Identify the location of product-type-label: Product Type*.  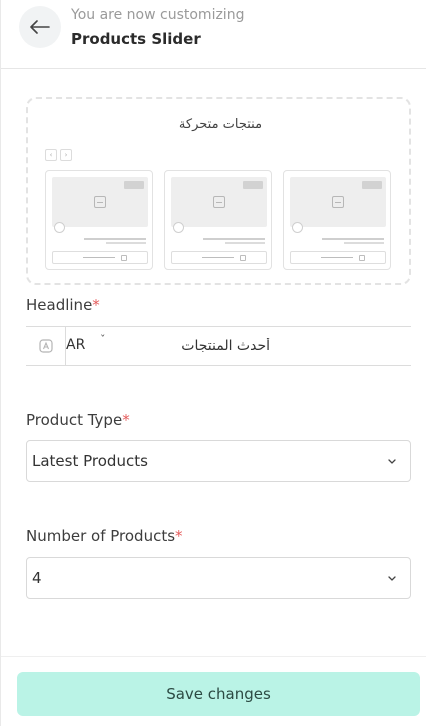
(78, 420).